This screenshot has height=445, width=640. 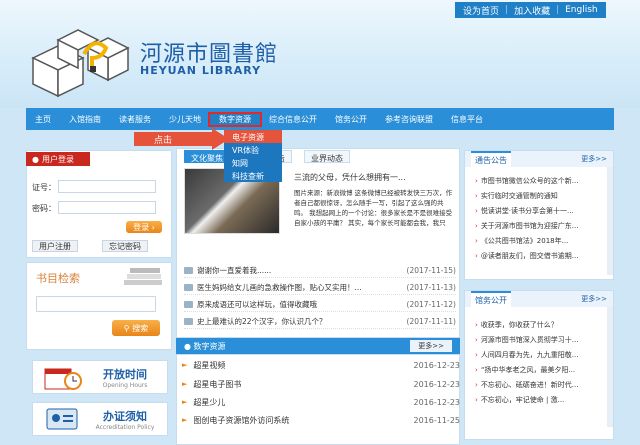 I want to click on nav-reader-service: 读者服务, so click(x=135, y=119).